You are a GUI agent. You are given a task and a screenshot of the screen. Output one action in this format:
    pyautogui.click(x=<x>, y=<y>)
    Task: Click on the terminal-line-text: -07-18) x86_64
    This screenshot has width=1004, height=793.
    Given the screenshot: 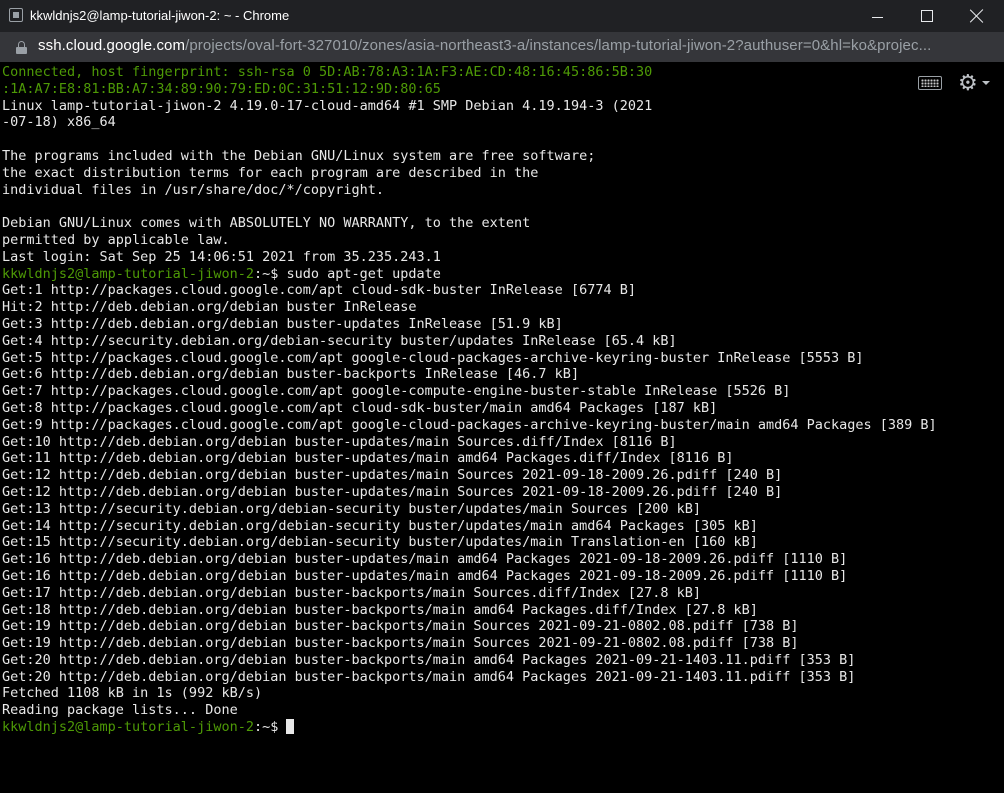 What is the action you would take?
    pyautogui.click(x=59, y=122)
    